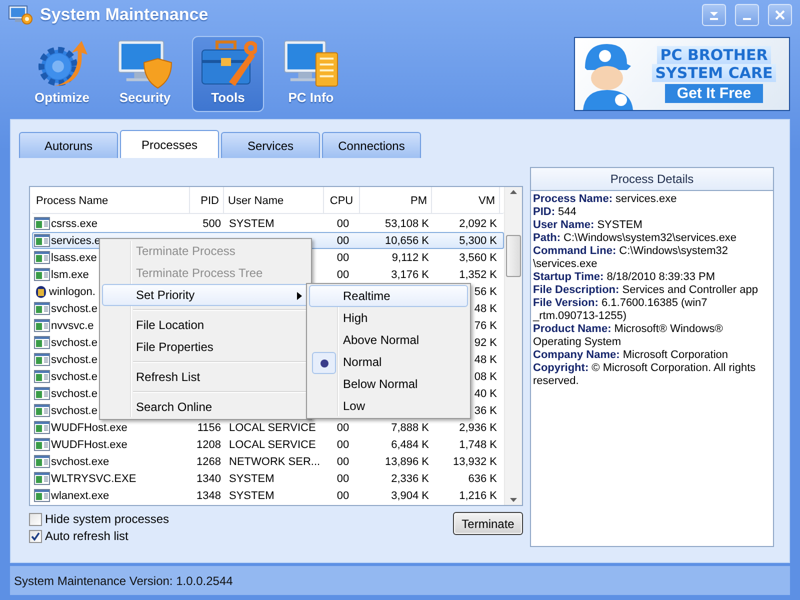 This screenshot has height=600, width=800. Describe the element at coordinates (209, 428) in the screenshot. I see `table-cell-text: 1156` at that location.